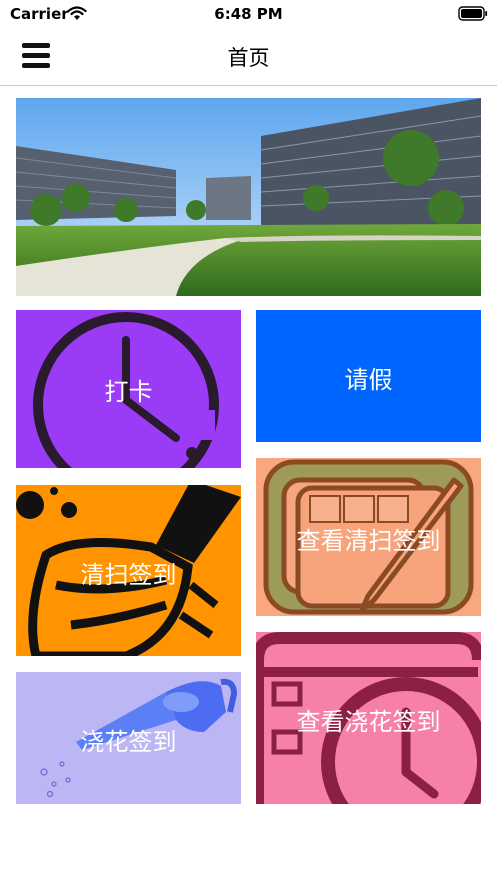 The image size is (497, 883). I want to click on view-watering-checkin-label: 查看浇花签到, so click(368, 722).